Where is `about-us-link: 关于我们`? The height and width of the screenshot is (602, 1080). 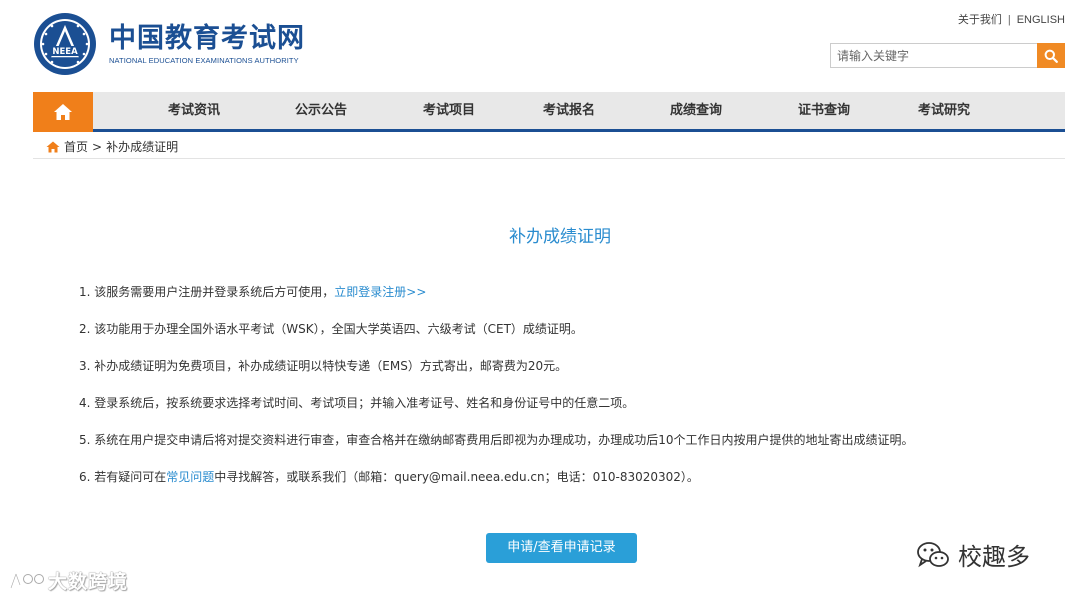 about-us-link: 关于我们 is located at coordinates (980, 20).